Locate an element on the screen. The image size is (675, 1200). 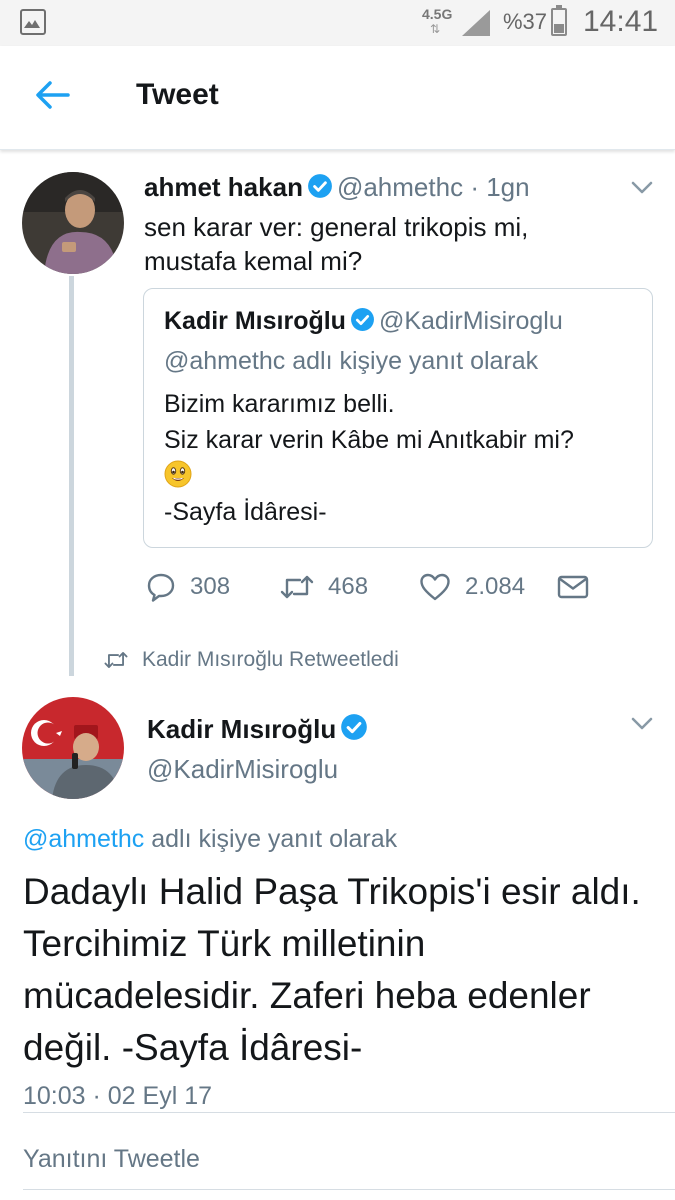
reply-input: Yanıtını Tweetle is located at coordinates (111, 1159).